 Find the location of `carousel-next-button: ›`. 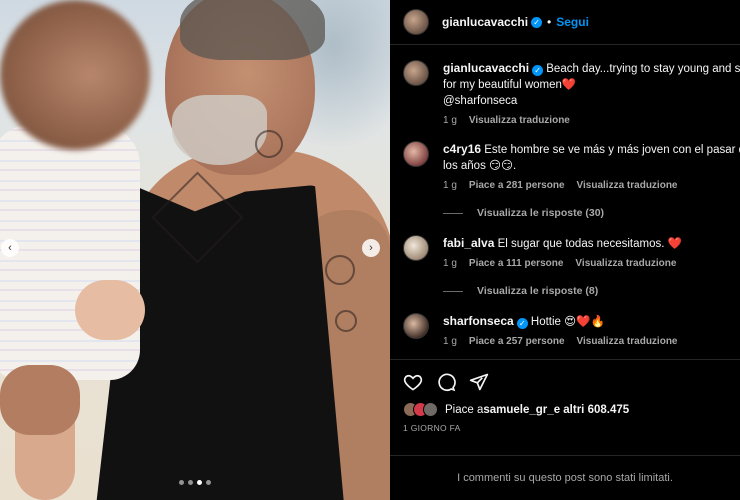

carousel-next-button: › is located at coordinates (371, 248).